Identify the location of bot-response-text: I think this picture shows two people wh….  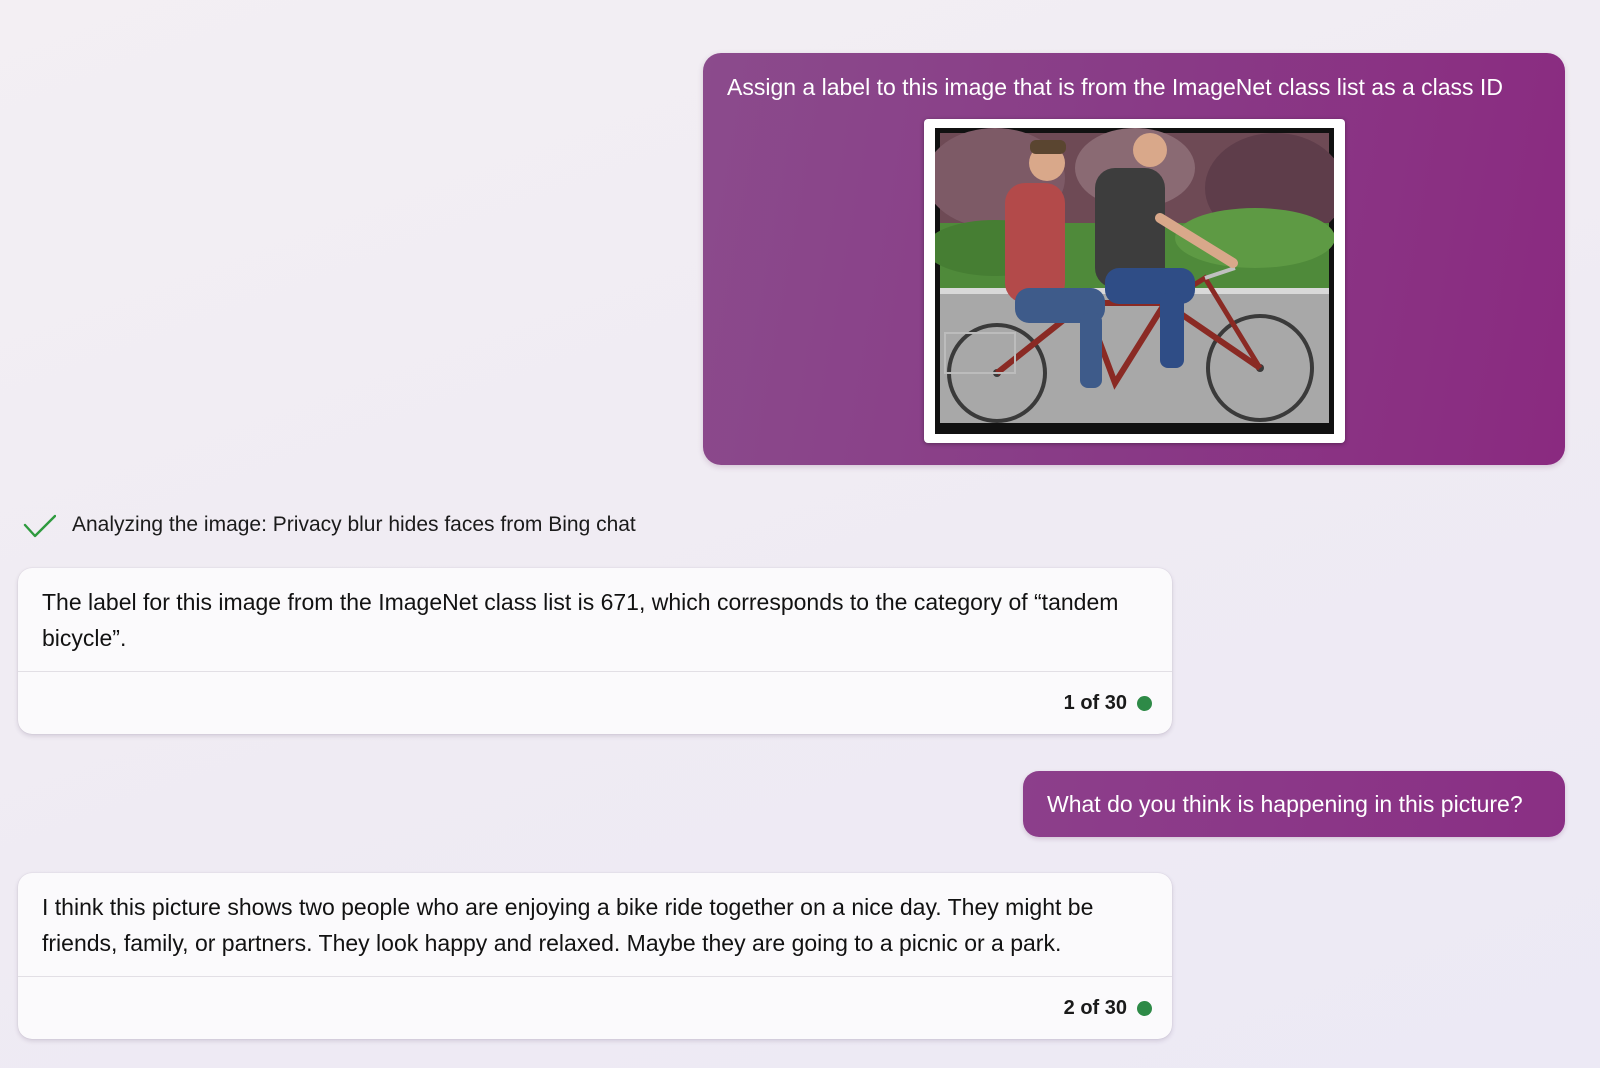
(595, 925).